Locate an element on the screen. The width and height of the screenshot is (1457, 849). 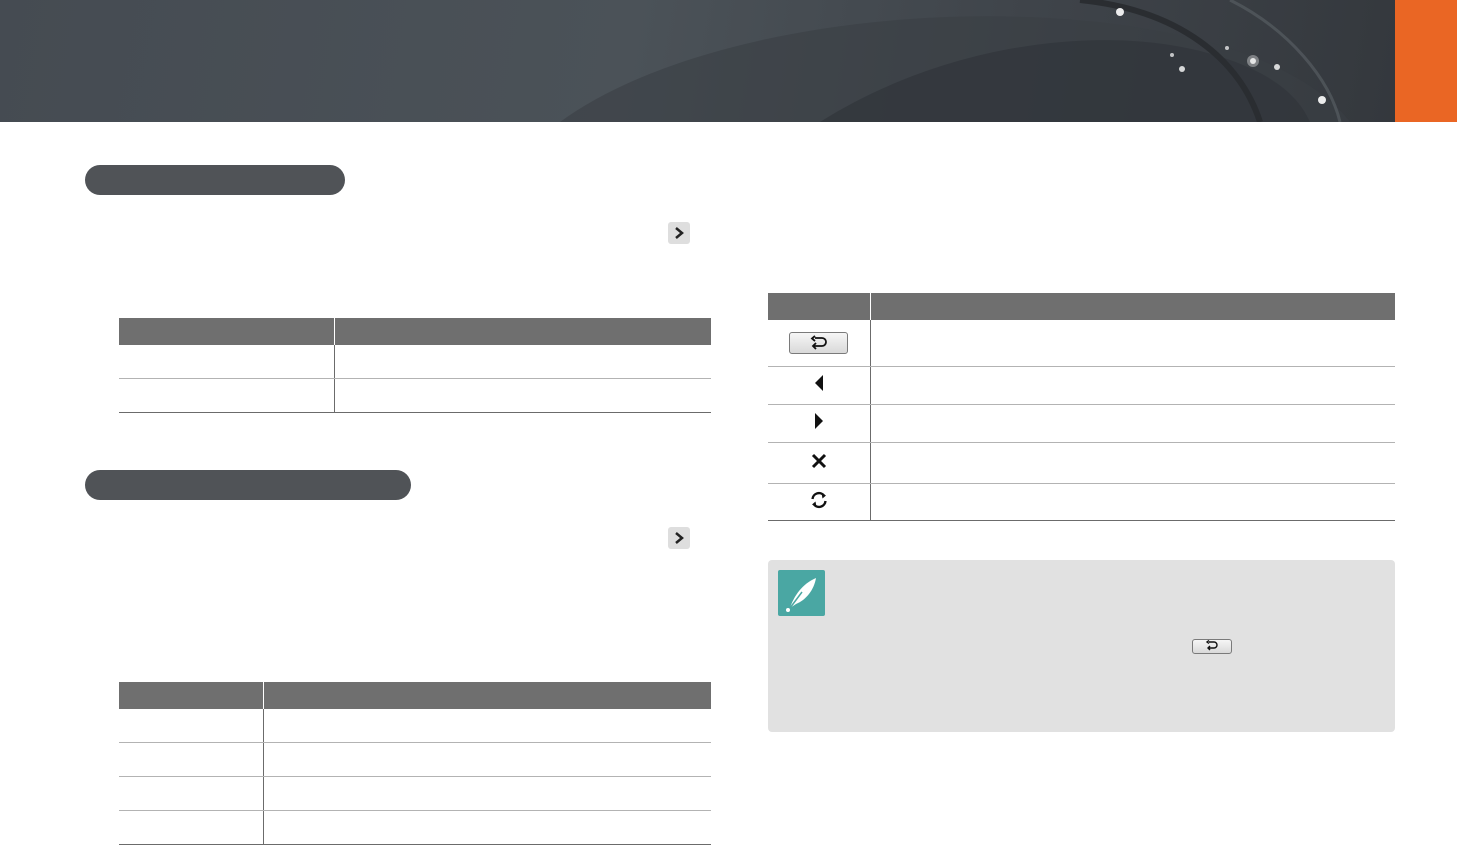
header-decoration is located at coordinates (955, 61).